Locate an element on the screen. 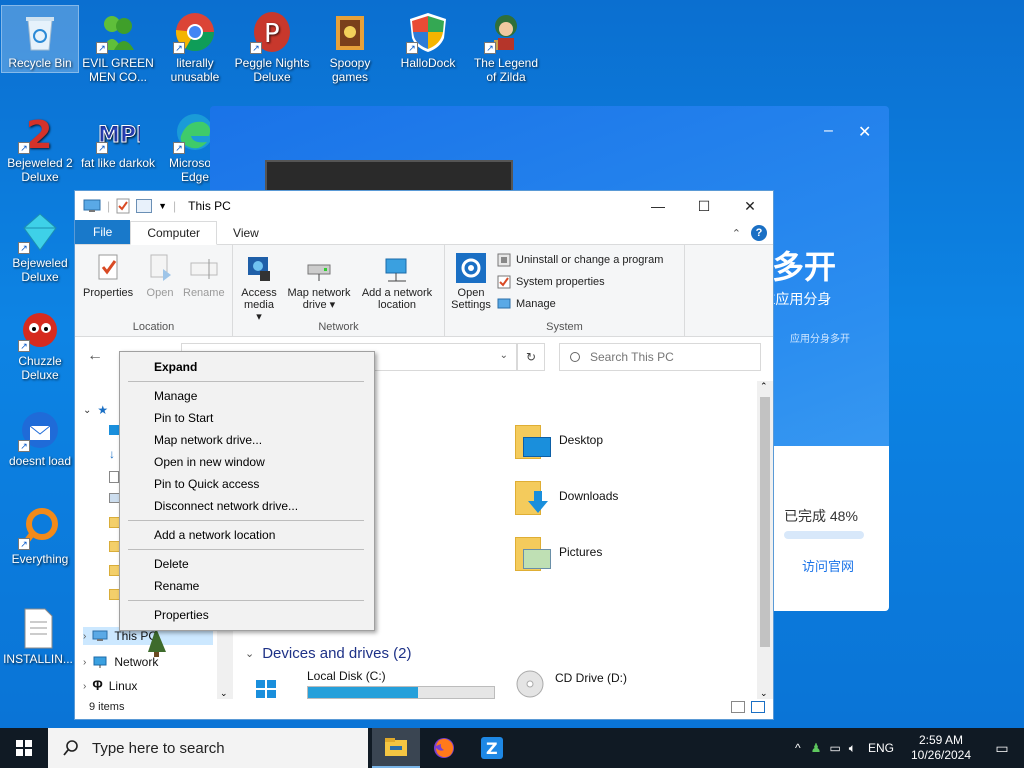 The image size is (1024, 768). bg-app-progress-bar is located at coordinates (824, 535).